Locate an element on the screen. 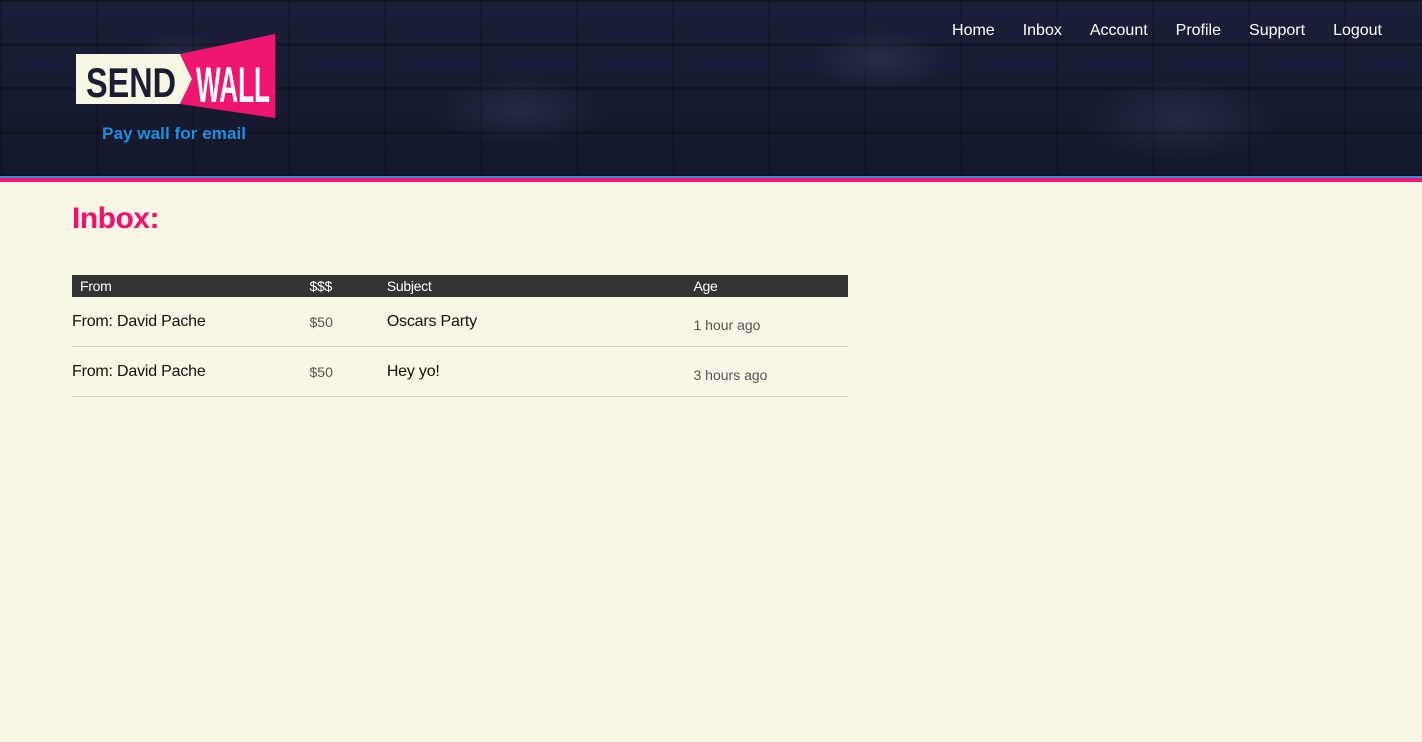  column-header-amount: $$$ is located at coordinates (348, 286).